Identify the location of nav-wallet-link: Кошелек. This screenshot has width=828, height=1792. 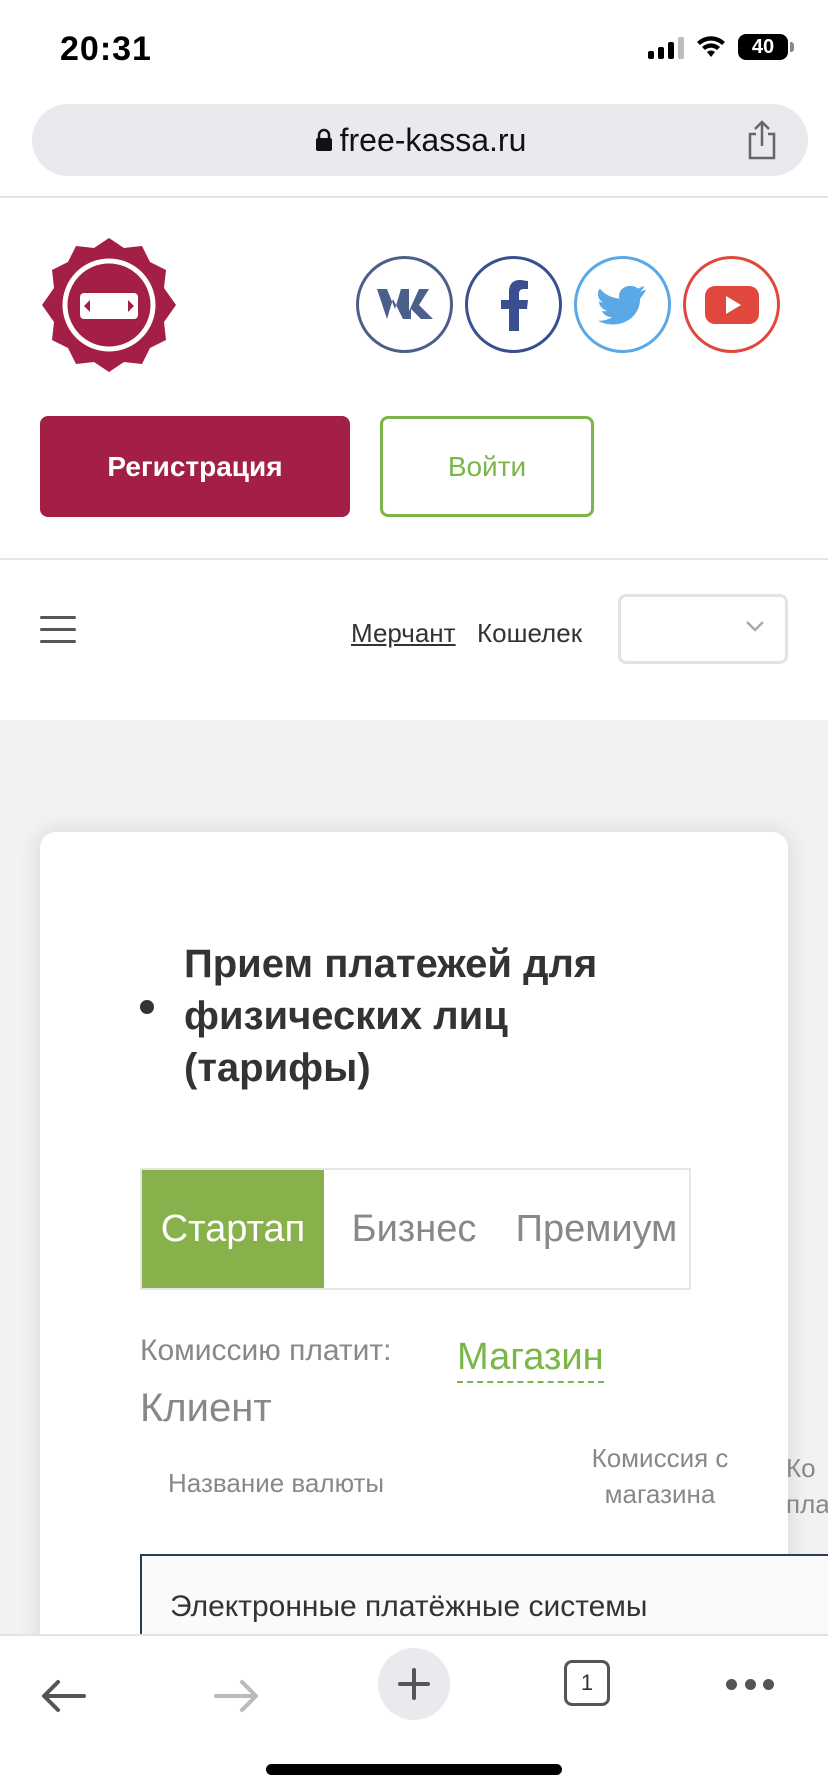
(529, 633).